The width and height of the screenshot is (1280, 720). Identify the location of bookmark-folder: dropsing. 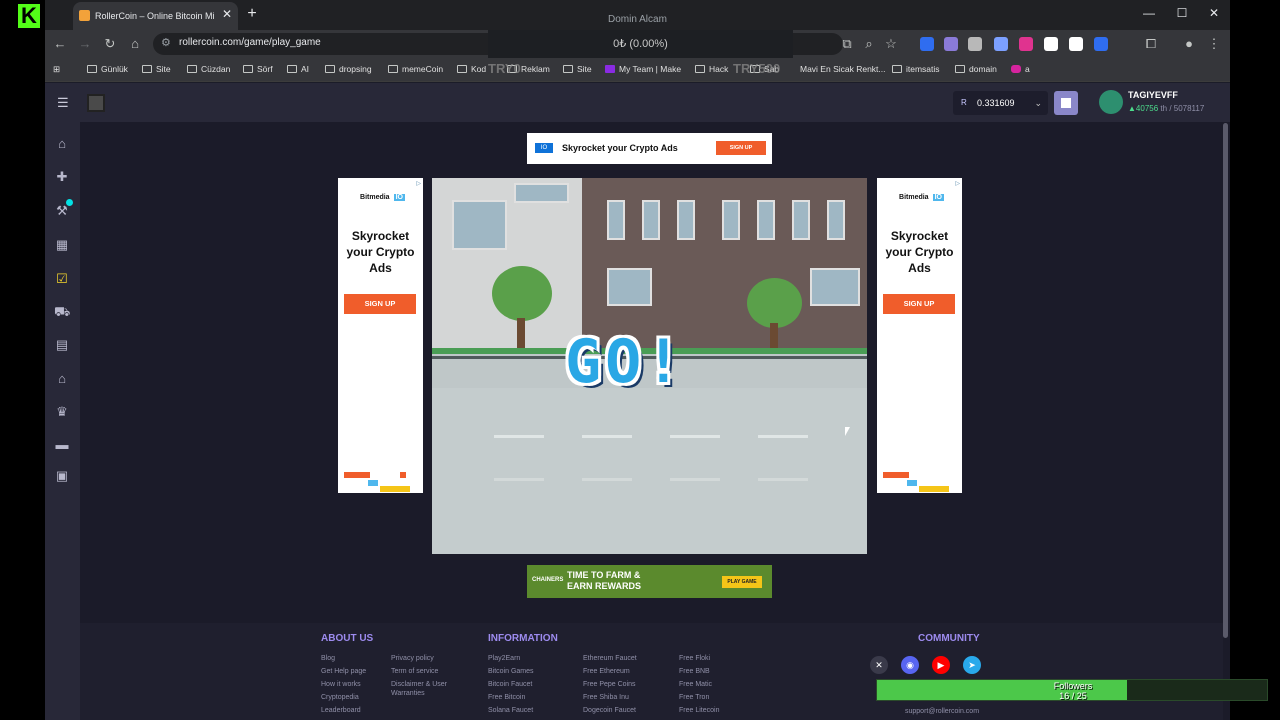
(348, 69).